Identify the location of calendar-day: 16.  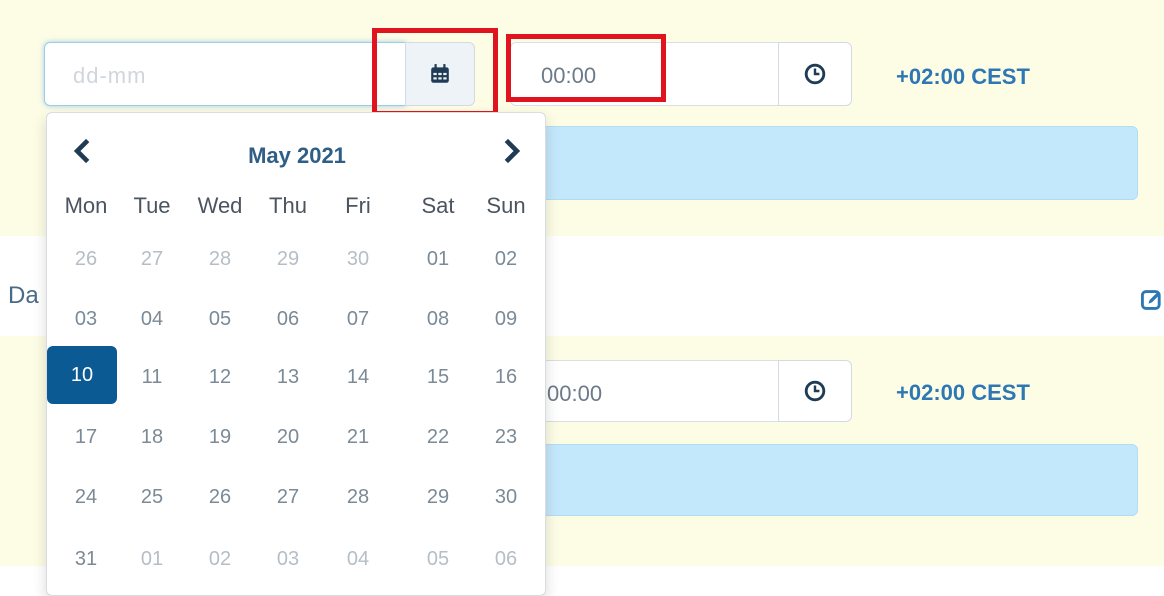
(506, 377).